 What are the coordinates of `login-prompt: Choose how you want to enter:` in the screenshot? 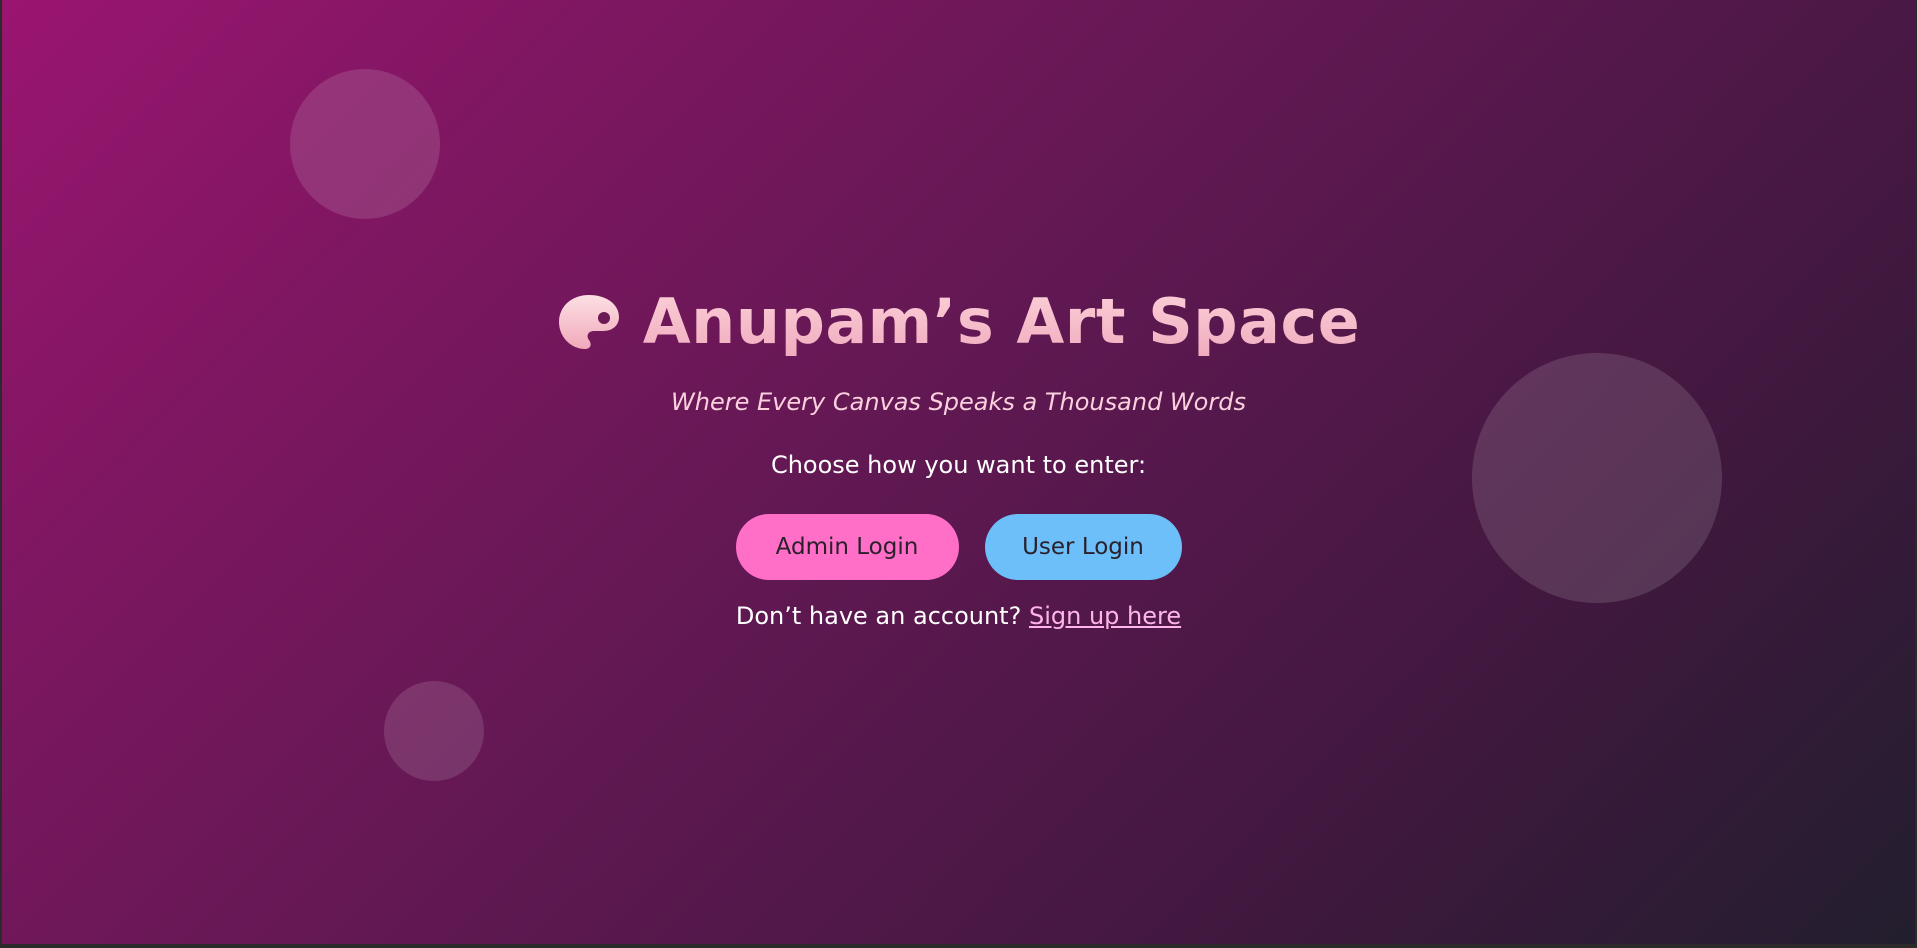 It's located at (958, 465).